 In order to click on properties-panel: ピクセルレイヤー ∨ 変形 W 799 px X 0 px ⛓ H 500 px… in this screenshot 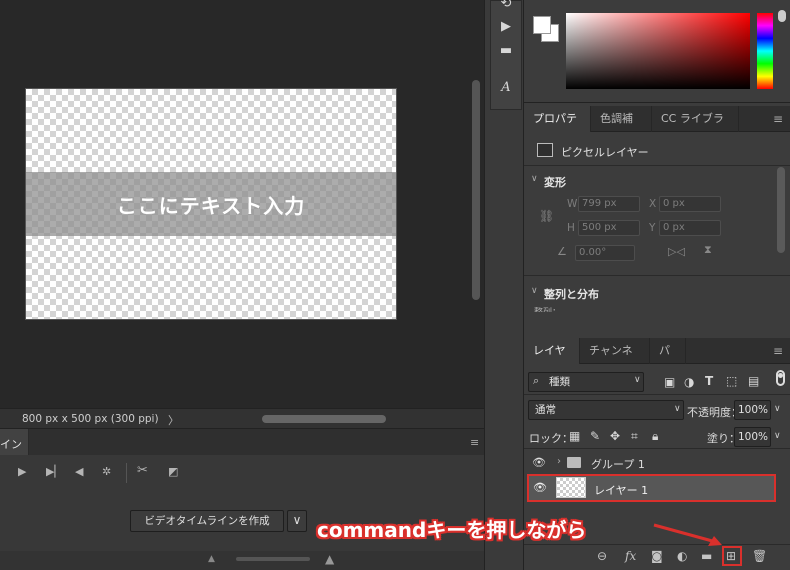, I will do `click(657, 234)`.